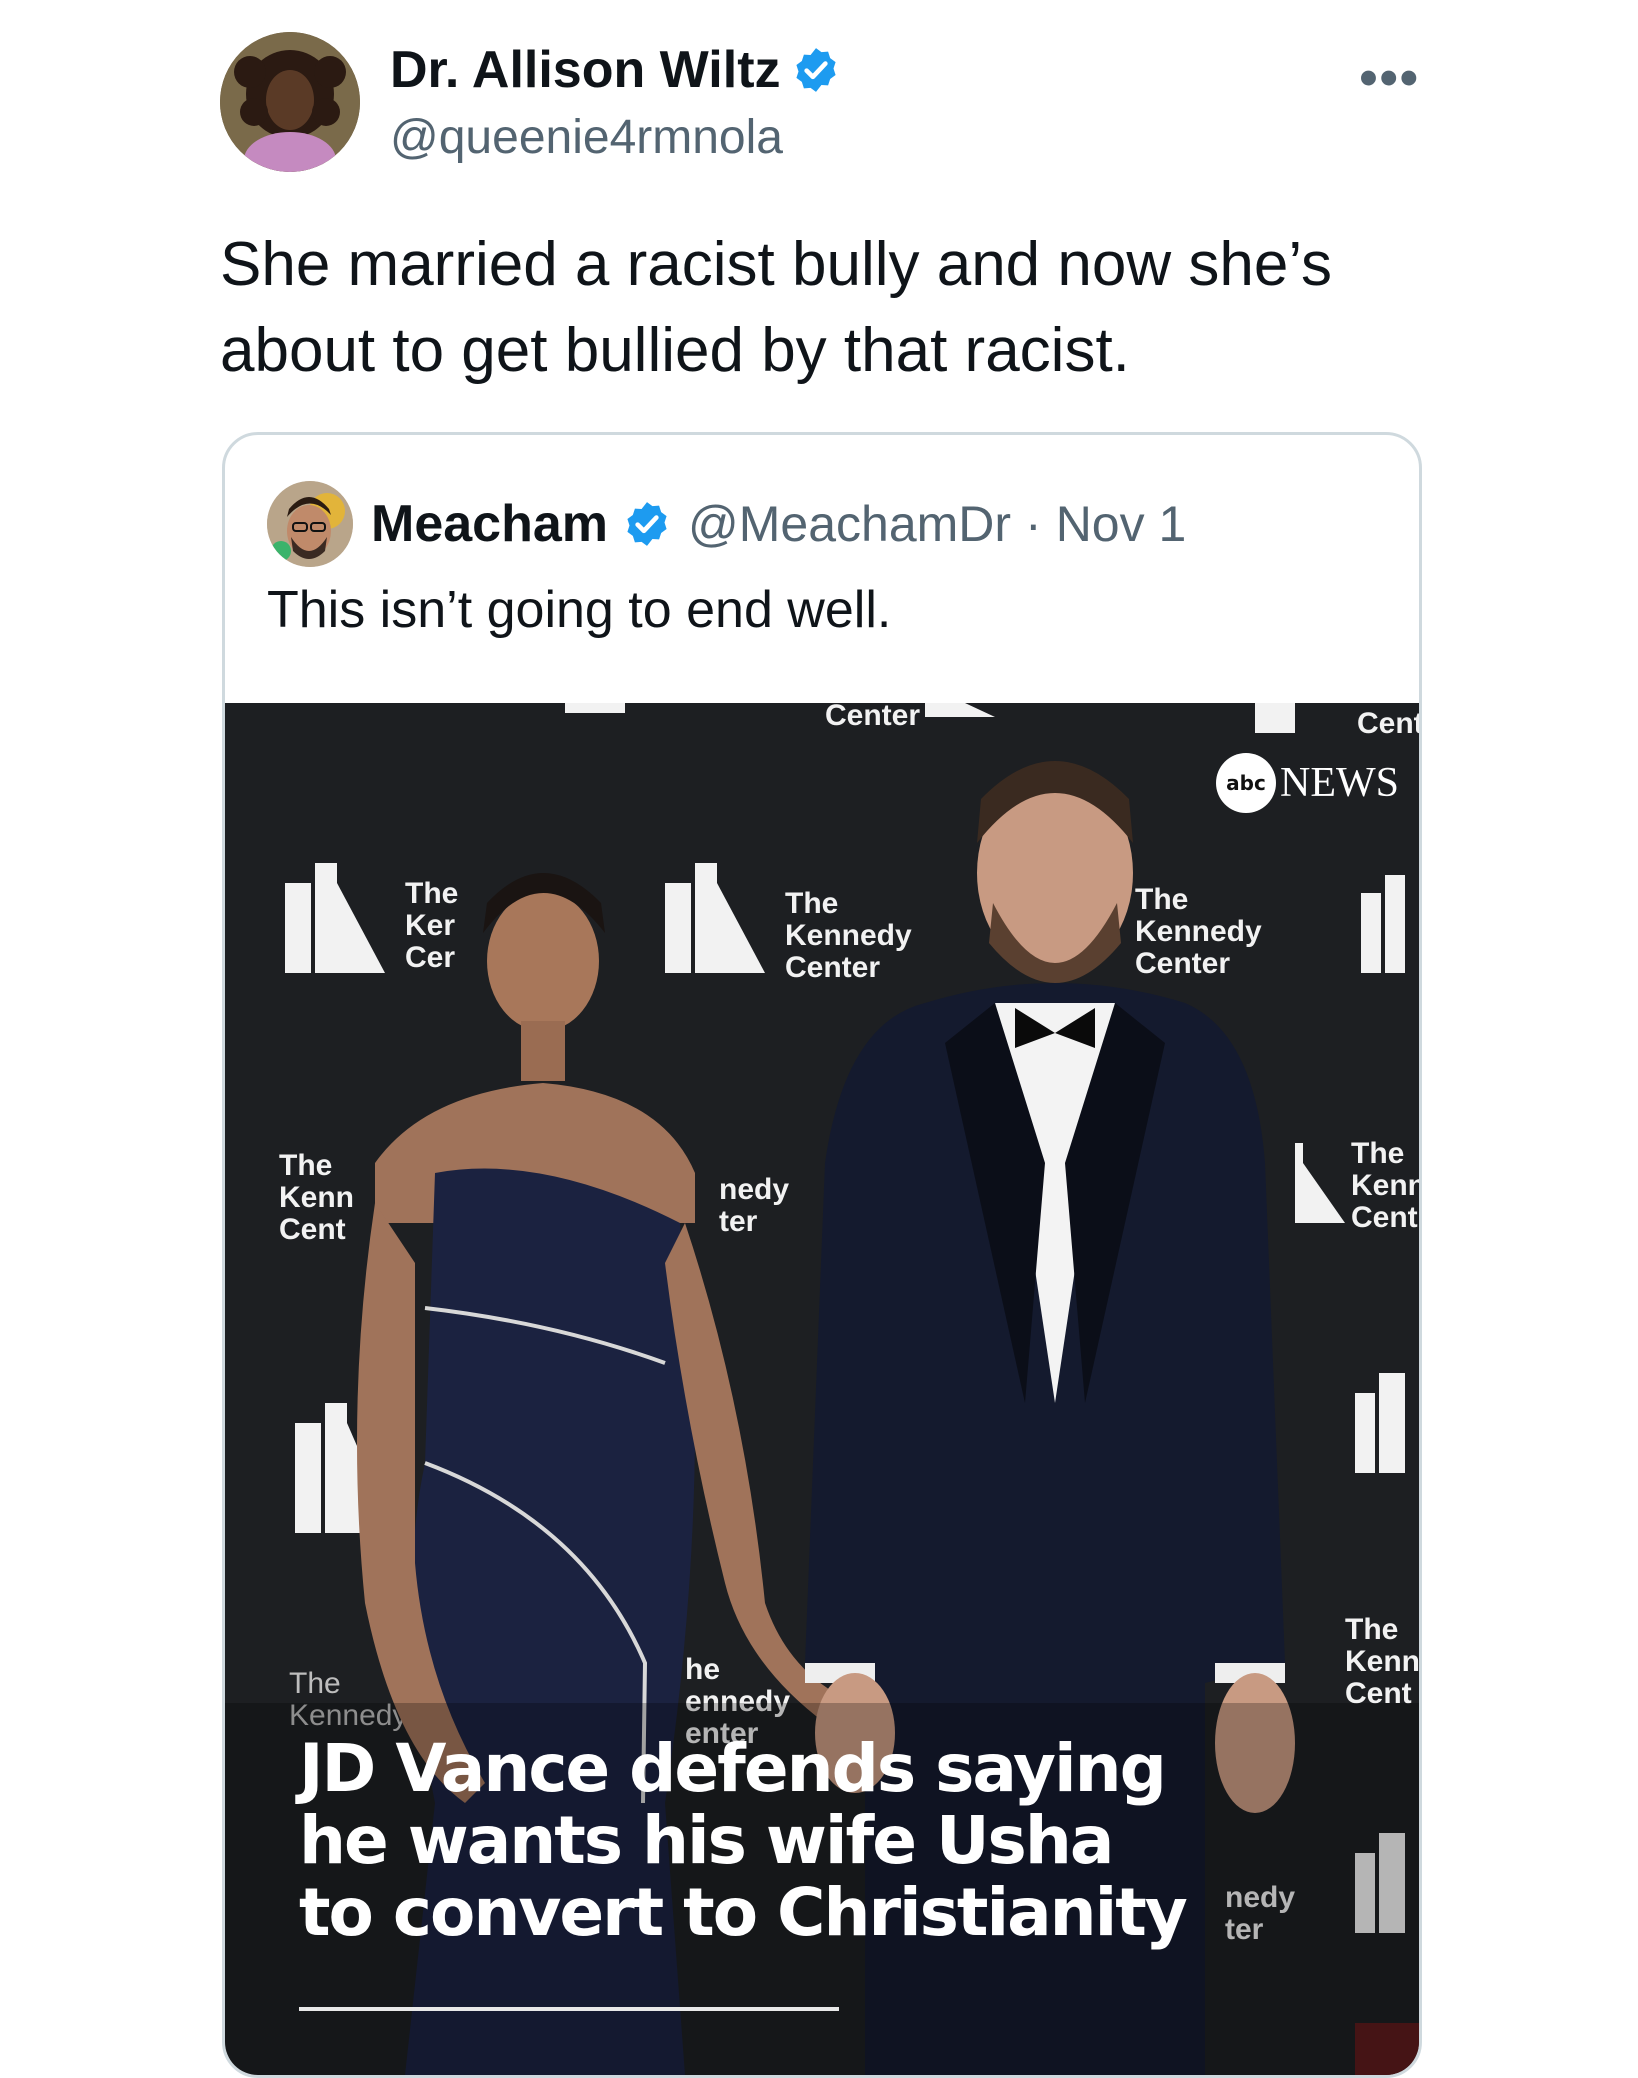 This screenshot has height=2078, width=1638. Describe the element at coordinates (849, 524) in the screenshot. I see `quoted-author-handle: @MeachamDr` at that location.